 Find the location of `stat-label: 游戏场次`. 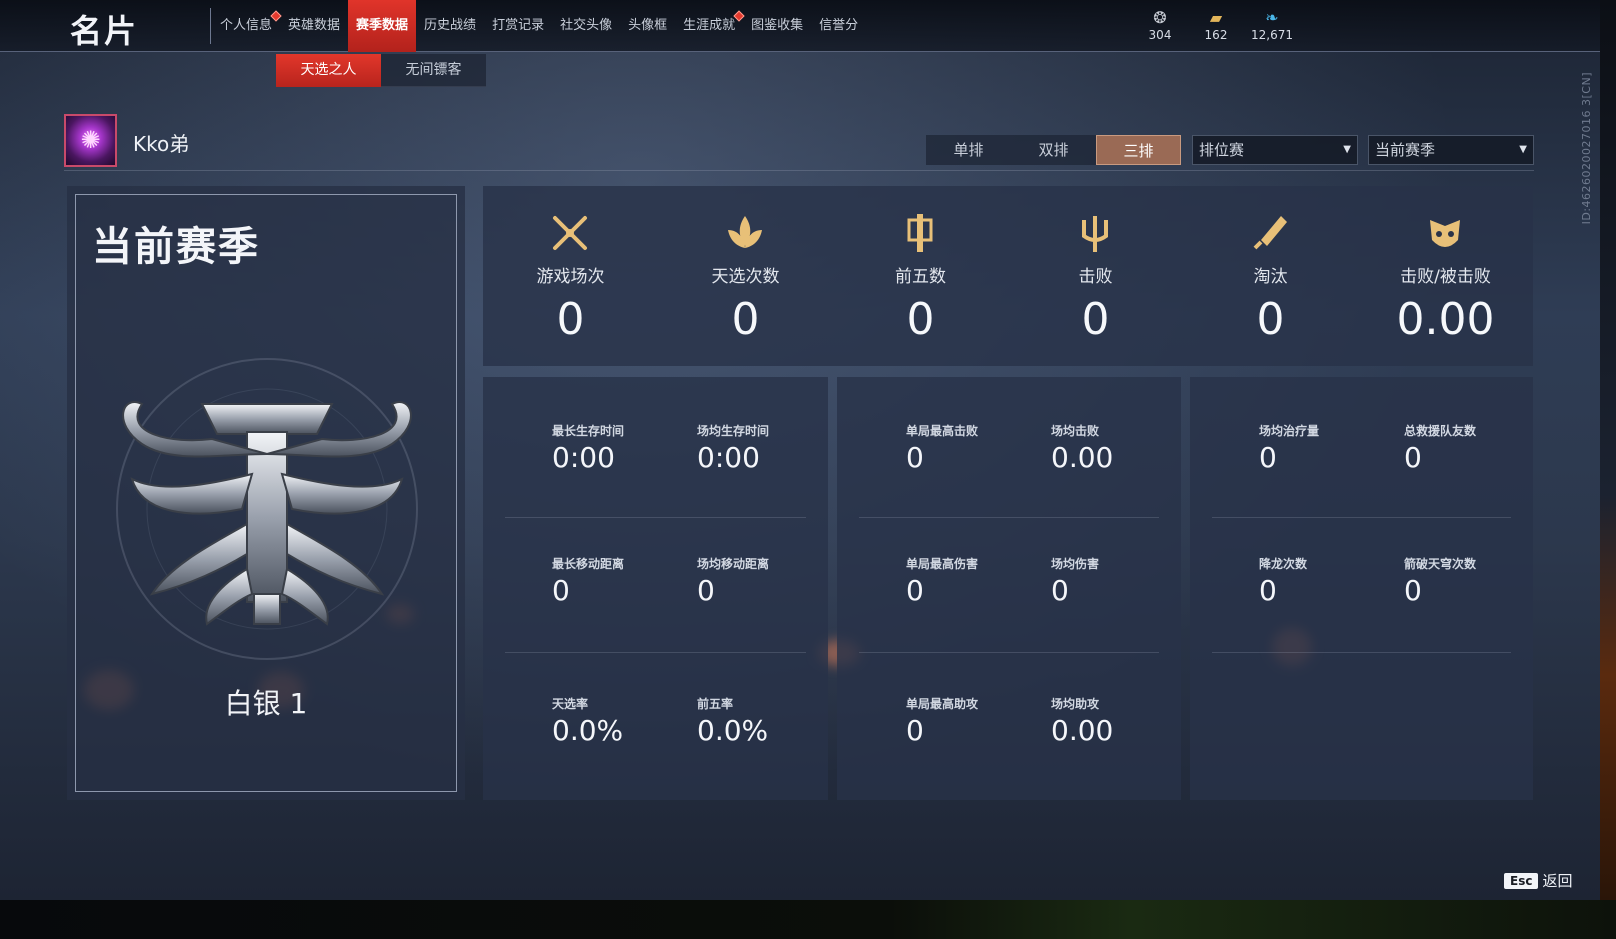

stat-label: 游戏场次 is located at coordinates (570, 277).